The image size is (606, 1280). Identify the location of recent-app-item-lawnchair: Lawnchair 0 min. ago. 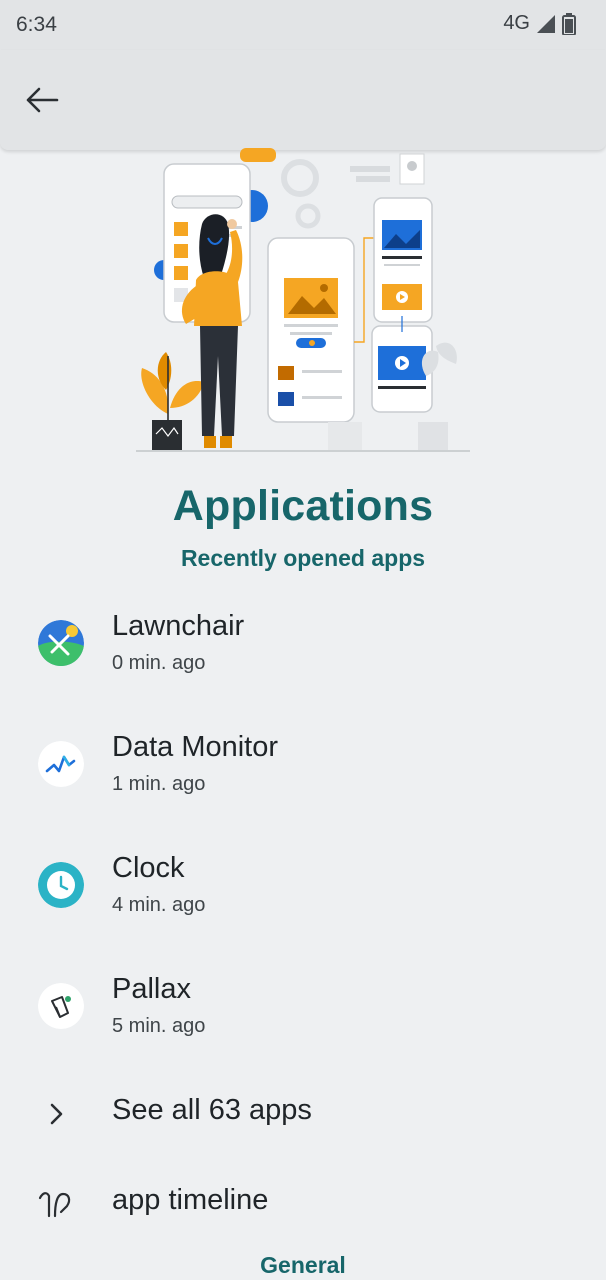
(303, 657).